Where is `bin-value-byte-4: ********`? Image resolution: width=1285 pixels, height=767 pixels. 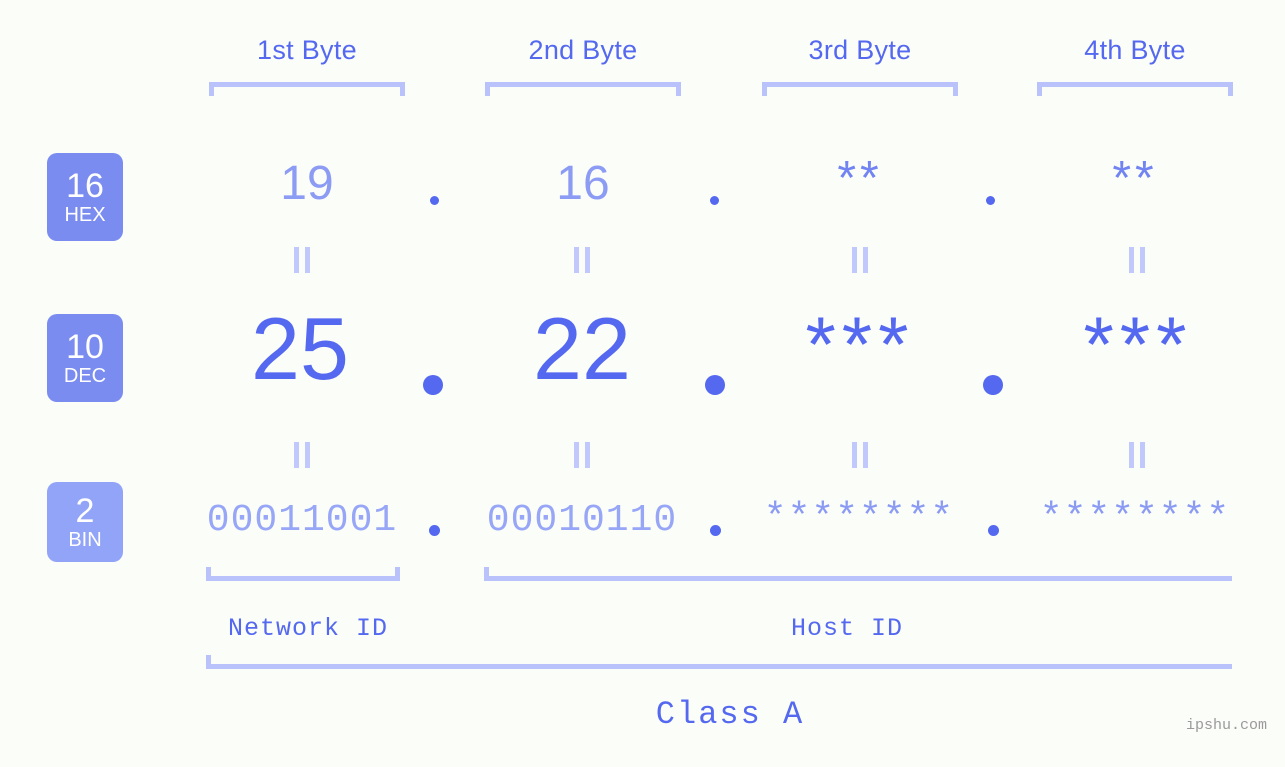
bin-value-byte-4: ******** is located at coordinates (1135, 518).